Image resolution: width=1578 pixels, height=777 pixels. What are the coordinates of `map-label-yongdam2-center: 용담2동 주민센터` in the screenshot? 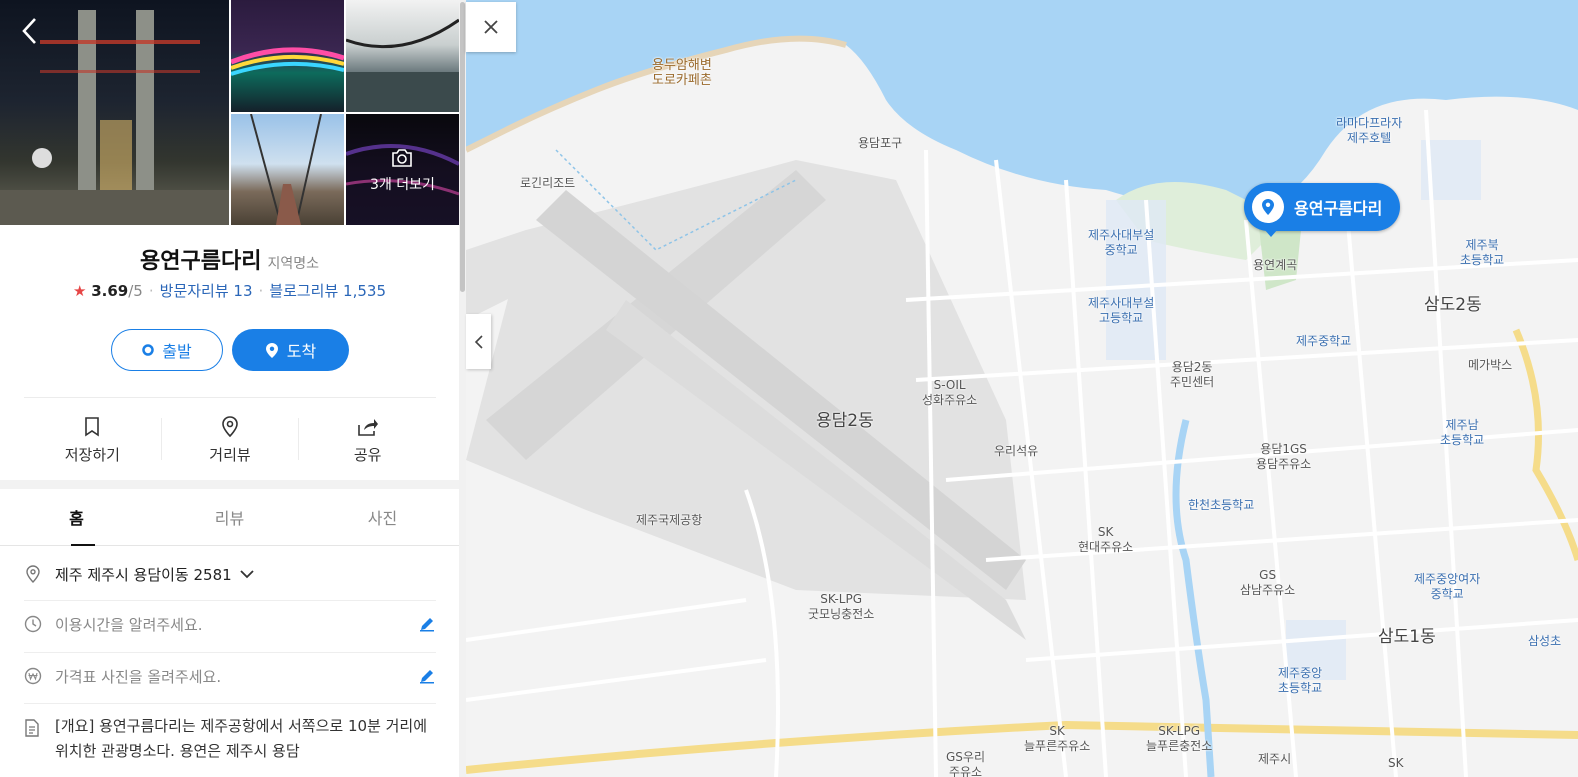 It's located at (1192, 375).